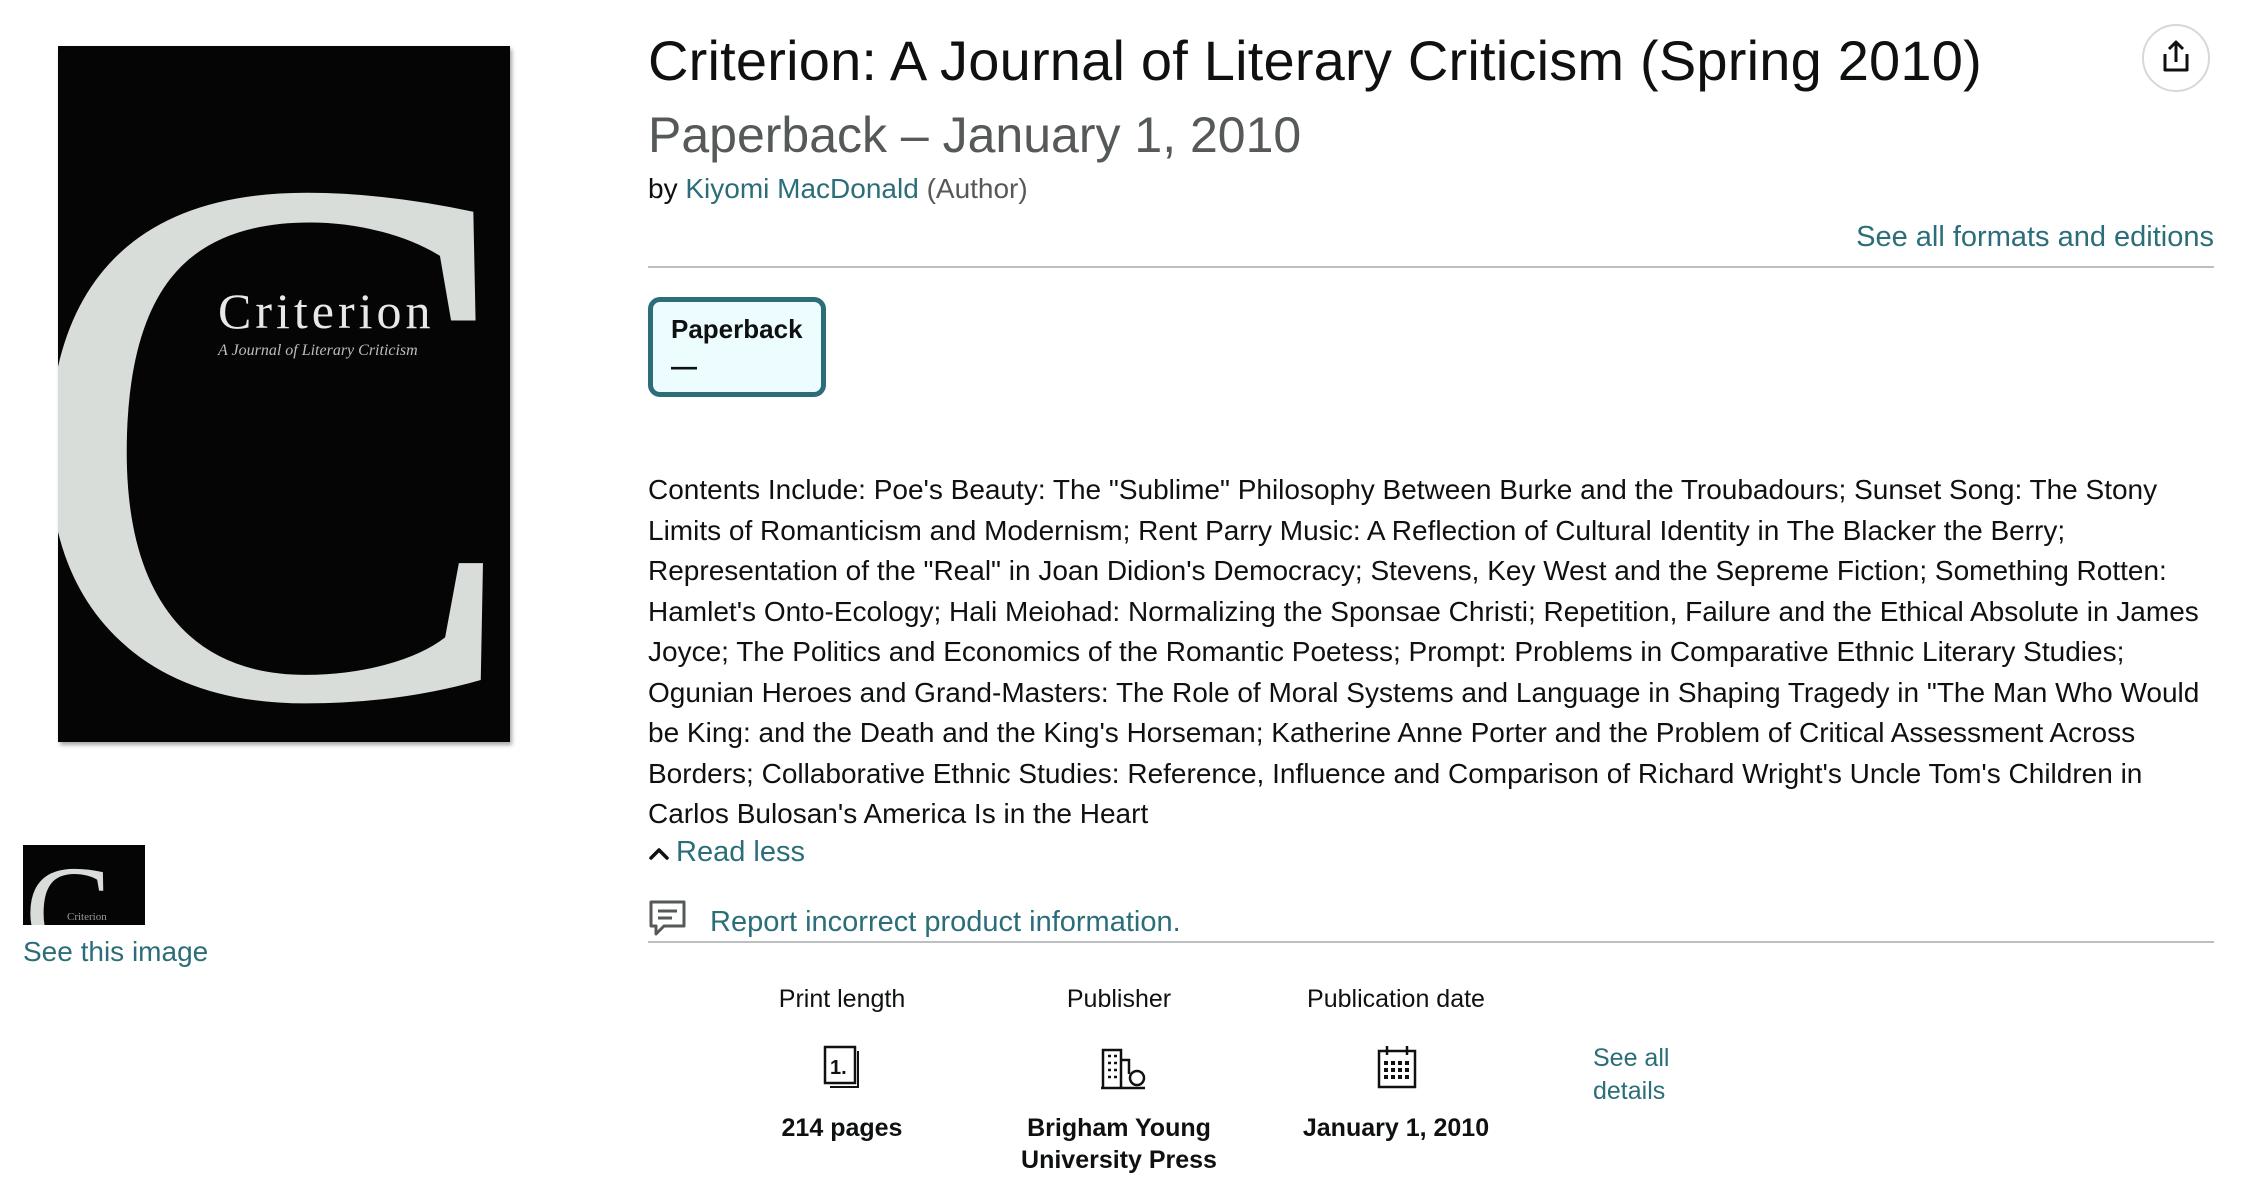 The image size is (2242, 1194). What do you see at coordinates (84, 885) in the screenshot?
I see `cover-thumbnail: C Criterion` at bounding box center [84, 885].